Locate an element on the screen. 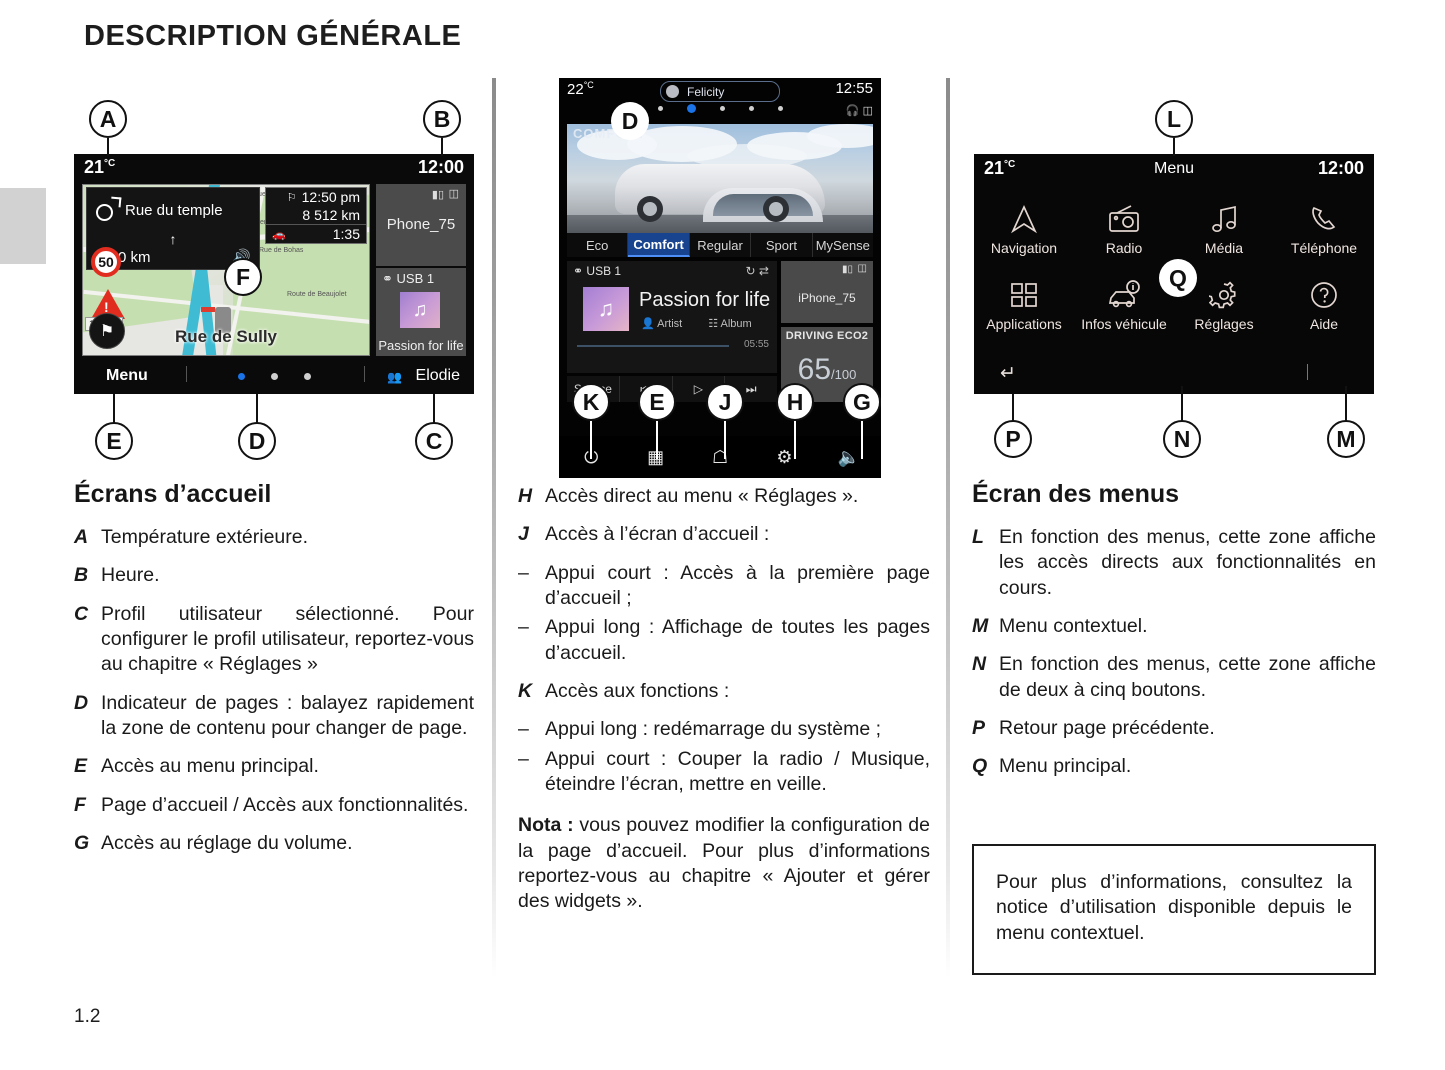 This screenshot has height=1070, width=1445. signal-icon: ▮▯ is located at coordinates (847, 269).